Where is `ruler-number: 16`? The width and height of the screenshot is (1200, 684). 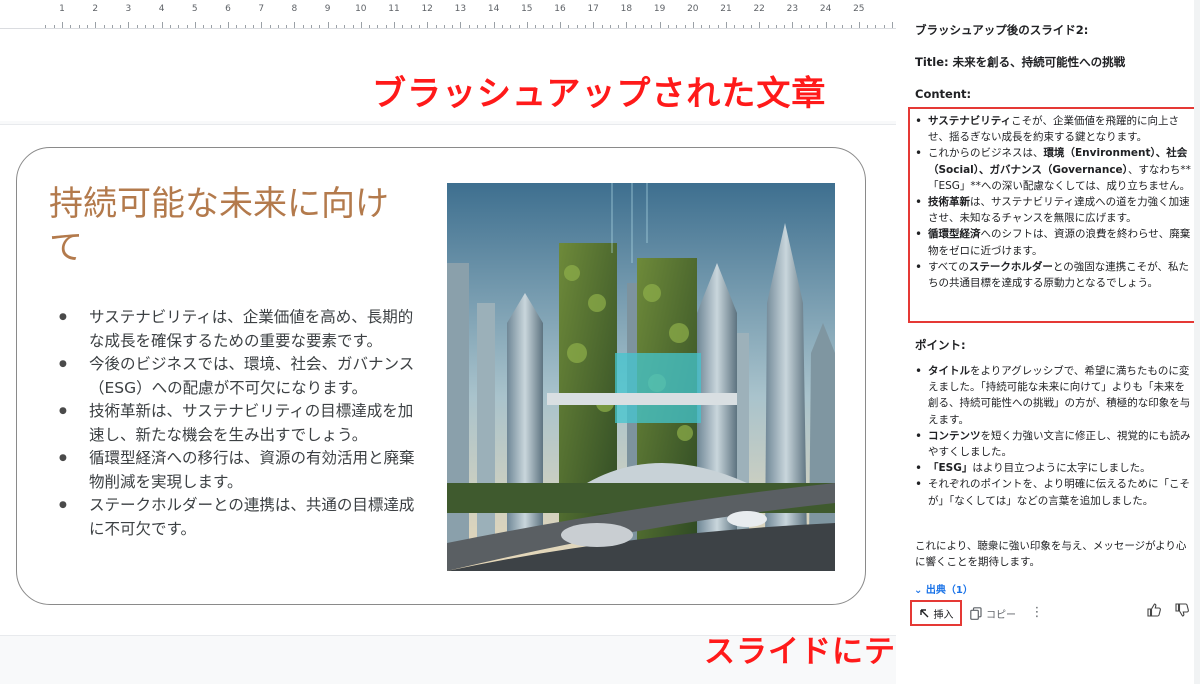
ruler-number: 16 is located at coordinates (560, 9).